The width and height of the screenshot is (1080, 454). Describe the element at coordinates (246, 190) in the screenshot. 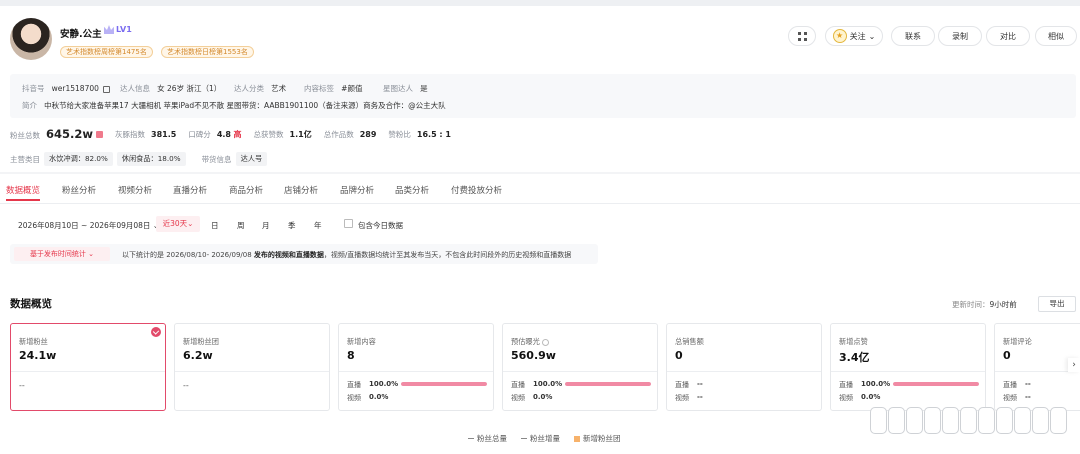

I see `tab-goods: 商品分析` at that location.